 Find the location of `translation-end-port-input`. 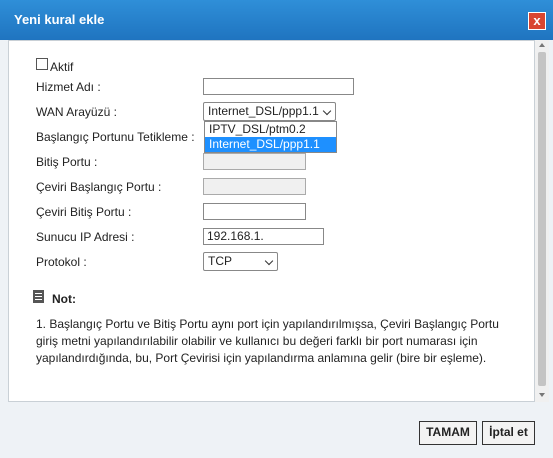

translation-end-port-input is located at coordinates (254, 211).